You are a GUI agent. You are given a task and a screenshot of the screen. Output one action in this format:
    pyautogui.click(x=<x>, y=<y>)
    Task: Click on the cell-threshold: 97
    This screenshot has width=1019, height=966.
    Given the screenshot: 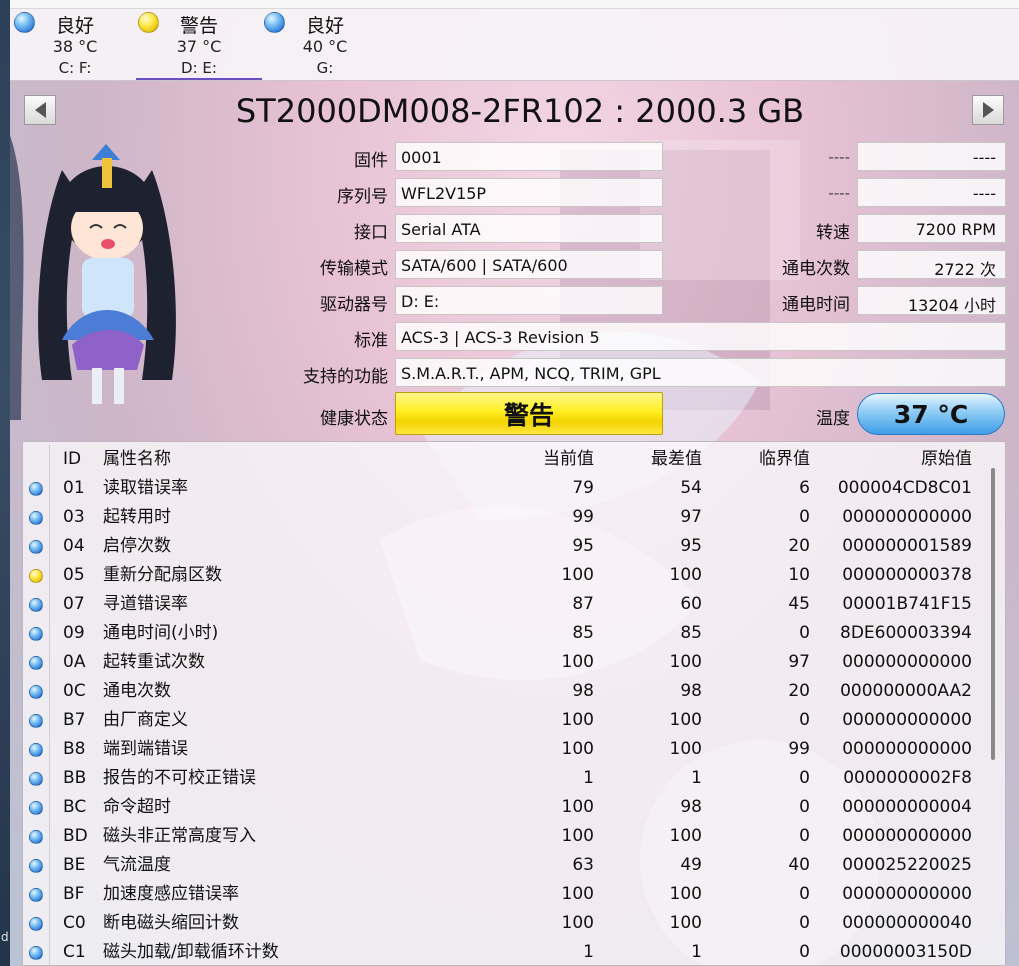 What is the action you would take?
    pyautogui.click(x=799, y=662)
    